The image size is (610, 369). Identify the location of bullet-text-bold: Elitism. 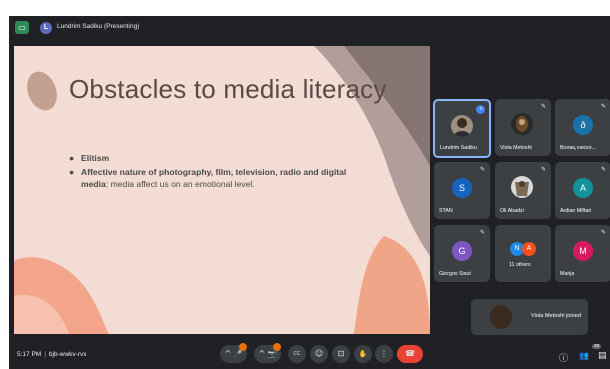
(95, 158).